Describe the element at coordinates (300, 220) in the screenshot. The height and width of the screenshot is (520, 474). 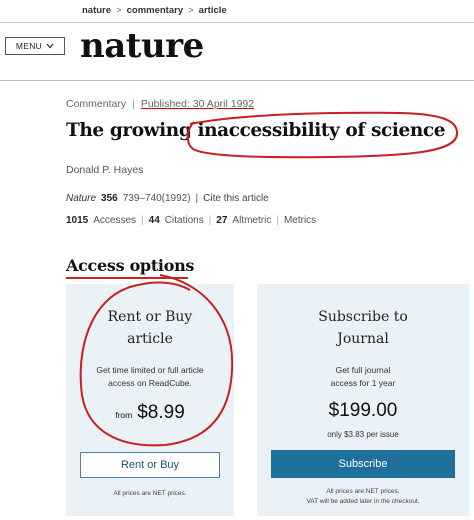
I see `metrics-link: Metrics` at that location.